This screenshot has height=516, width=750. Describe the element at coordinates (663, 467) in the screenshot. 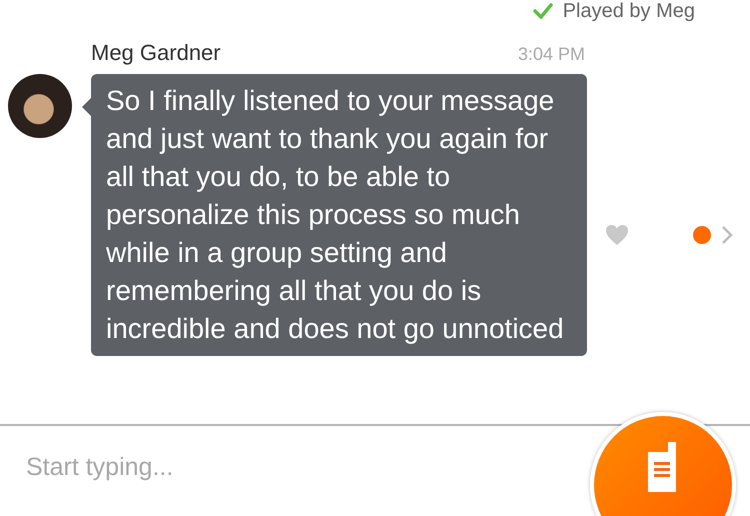

I see `walkie-talkie-icon` at that location.